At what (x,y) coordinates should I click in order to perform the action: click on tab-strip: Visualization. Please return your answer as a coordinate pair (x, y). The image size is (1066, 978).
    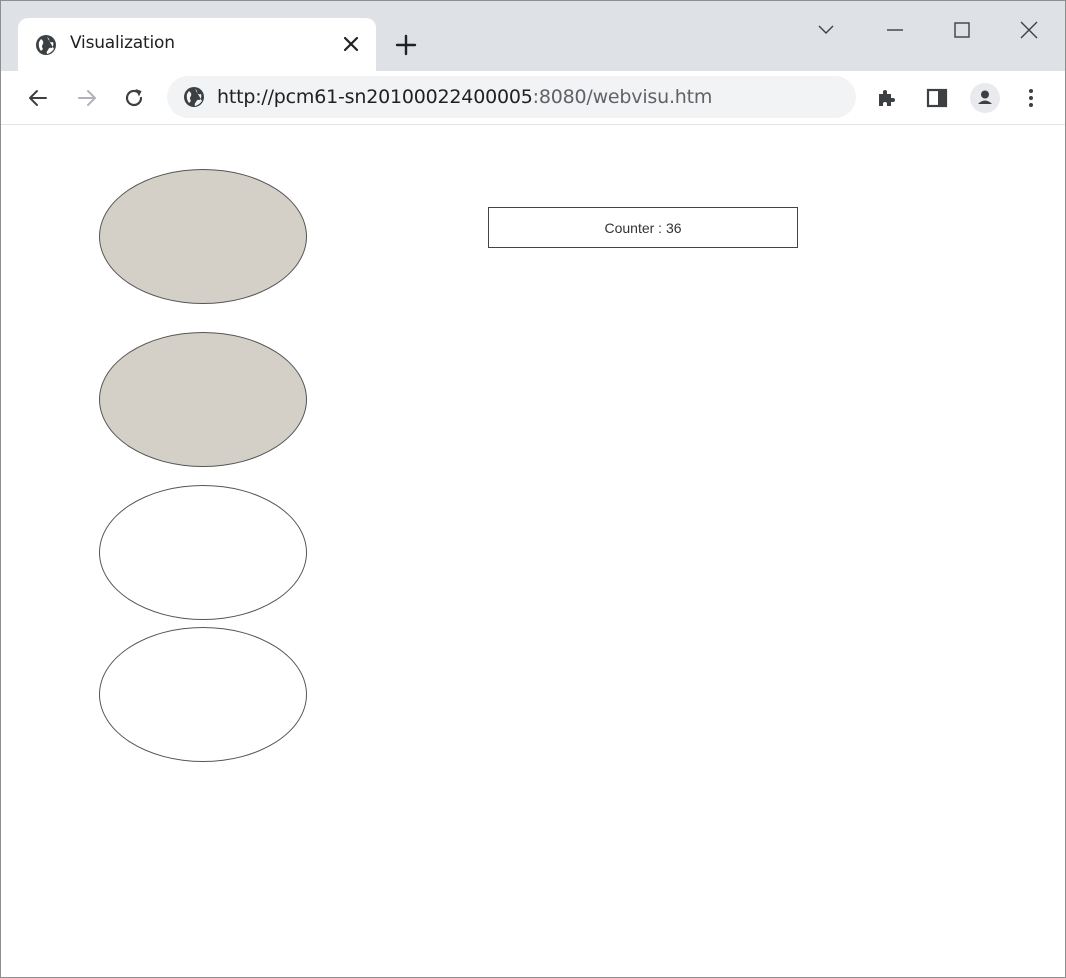
    Looking at the image, I should click on (533, 36).